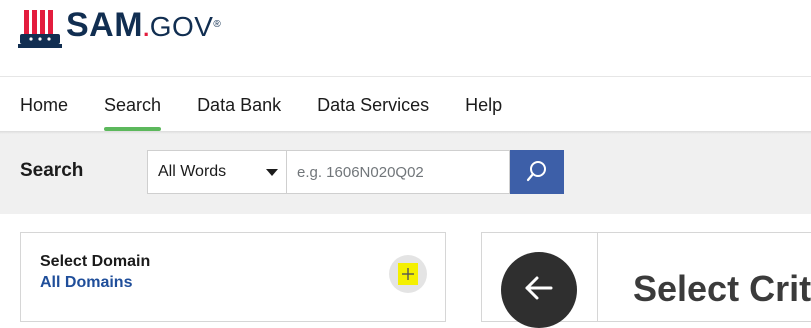 This screenshot has height=328, width=811. I want to click on search-icon, so click(537, 172).